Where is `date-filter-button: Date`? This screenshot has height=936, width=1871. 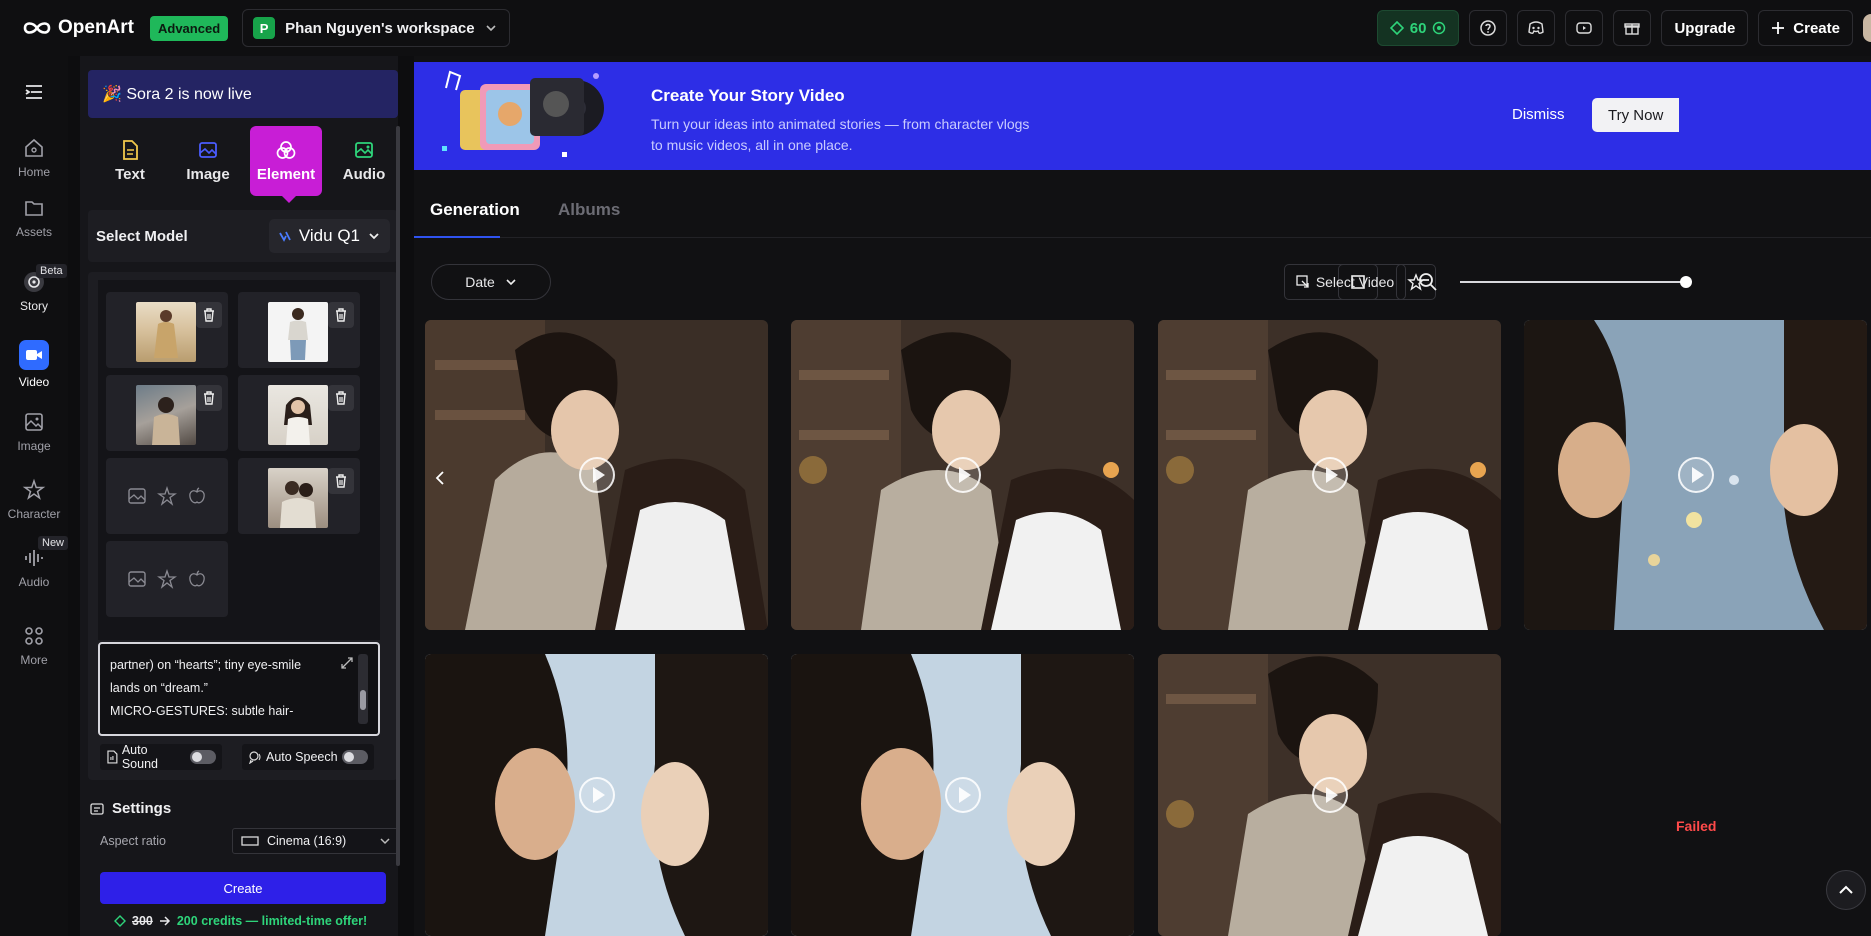
date-filter-button: Date is located at coordinates (491, 282).